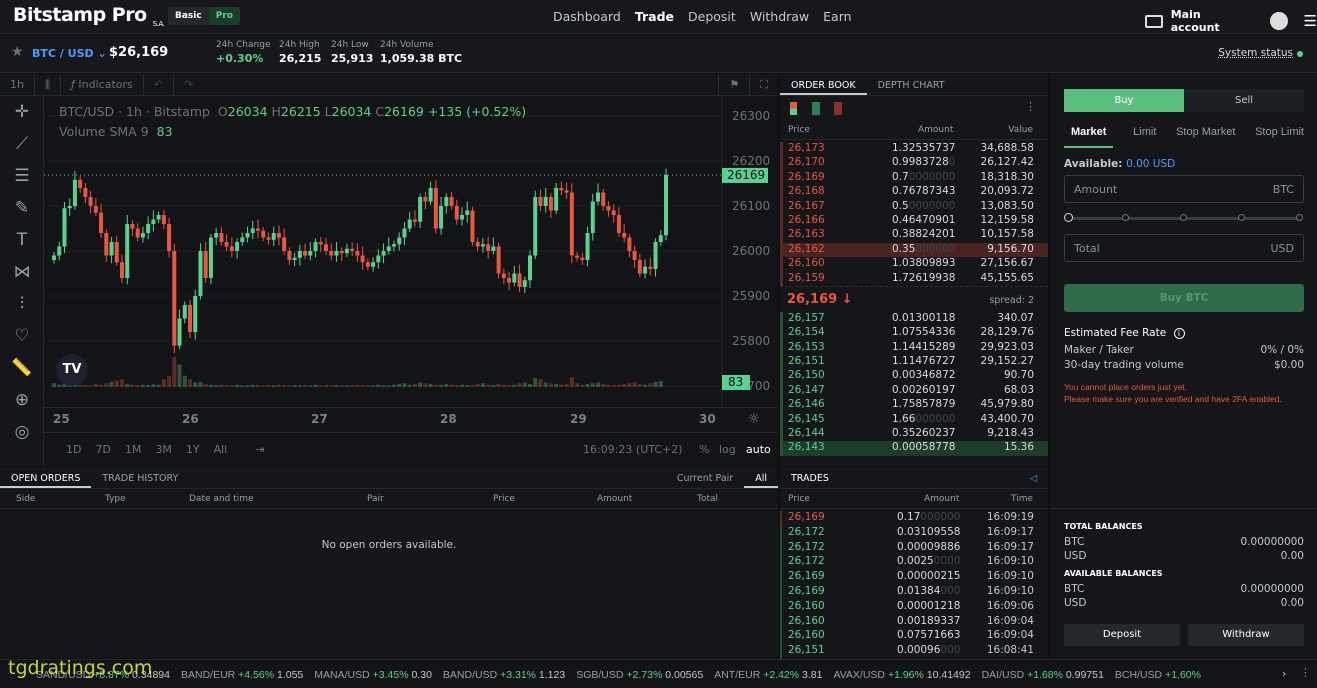  I want to click on tradingview-logo: TV, so click(72, 370).